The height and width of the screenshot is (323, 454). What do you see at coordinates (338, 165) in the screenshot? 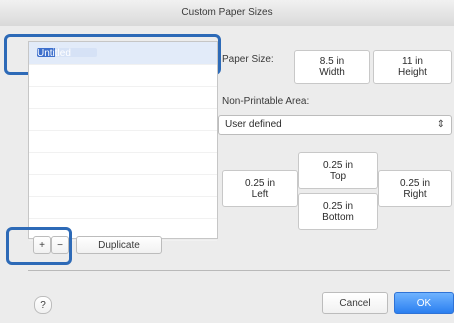
I see `top-margin-value: 0.25 in` at bounding box center [338, 165].